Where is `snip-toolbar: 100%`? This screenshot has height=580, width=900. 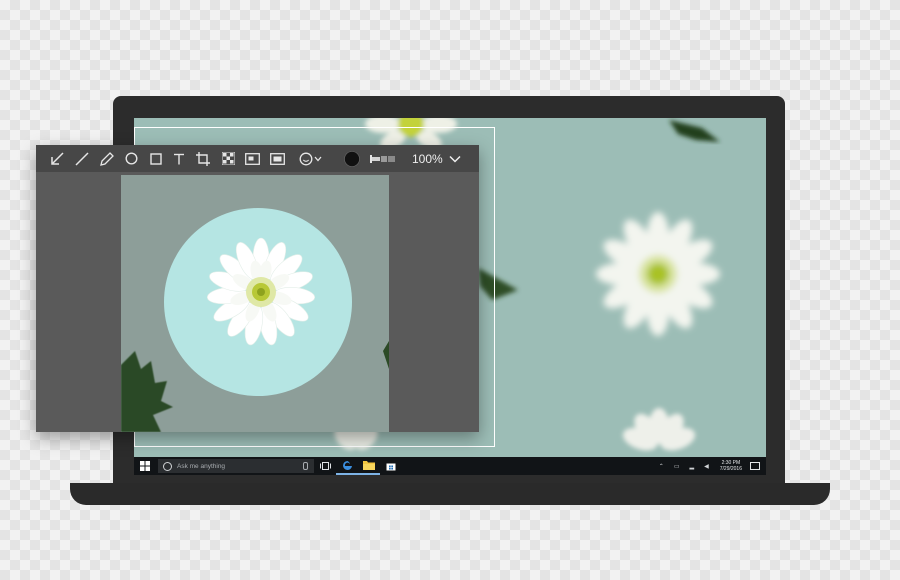
snip-toolbar: 100% is located at coordinates (257, 158).